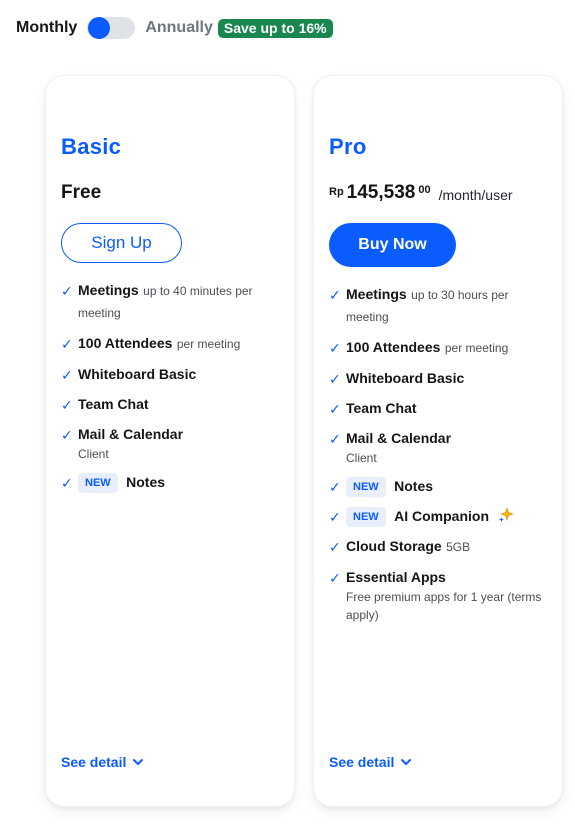 This screenshot has height=825, width=575. I want to click on plan-price: Rp 145,538 00 /month/user, so click(421, 193).